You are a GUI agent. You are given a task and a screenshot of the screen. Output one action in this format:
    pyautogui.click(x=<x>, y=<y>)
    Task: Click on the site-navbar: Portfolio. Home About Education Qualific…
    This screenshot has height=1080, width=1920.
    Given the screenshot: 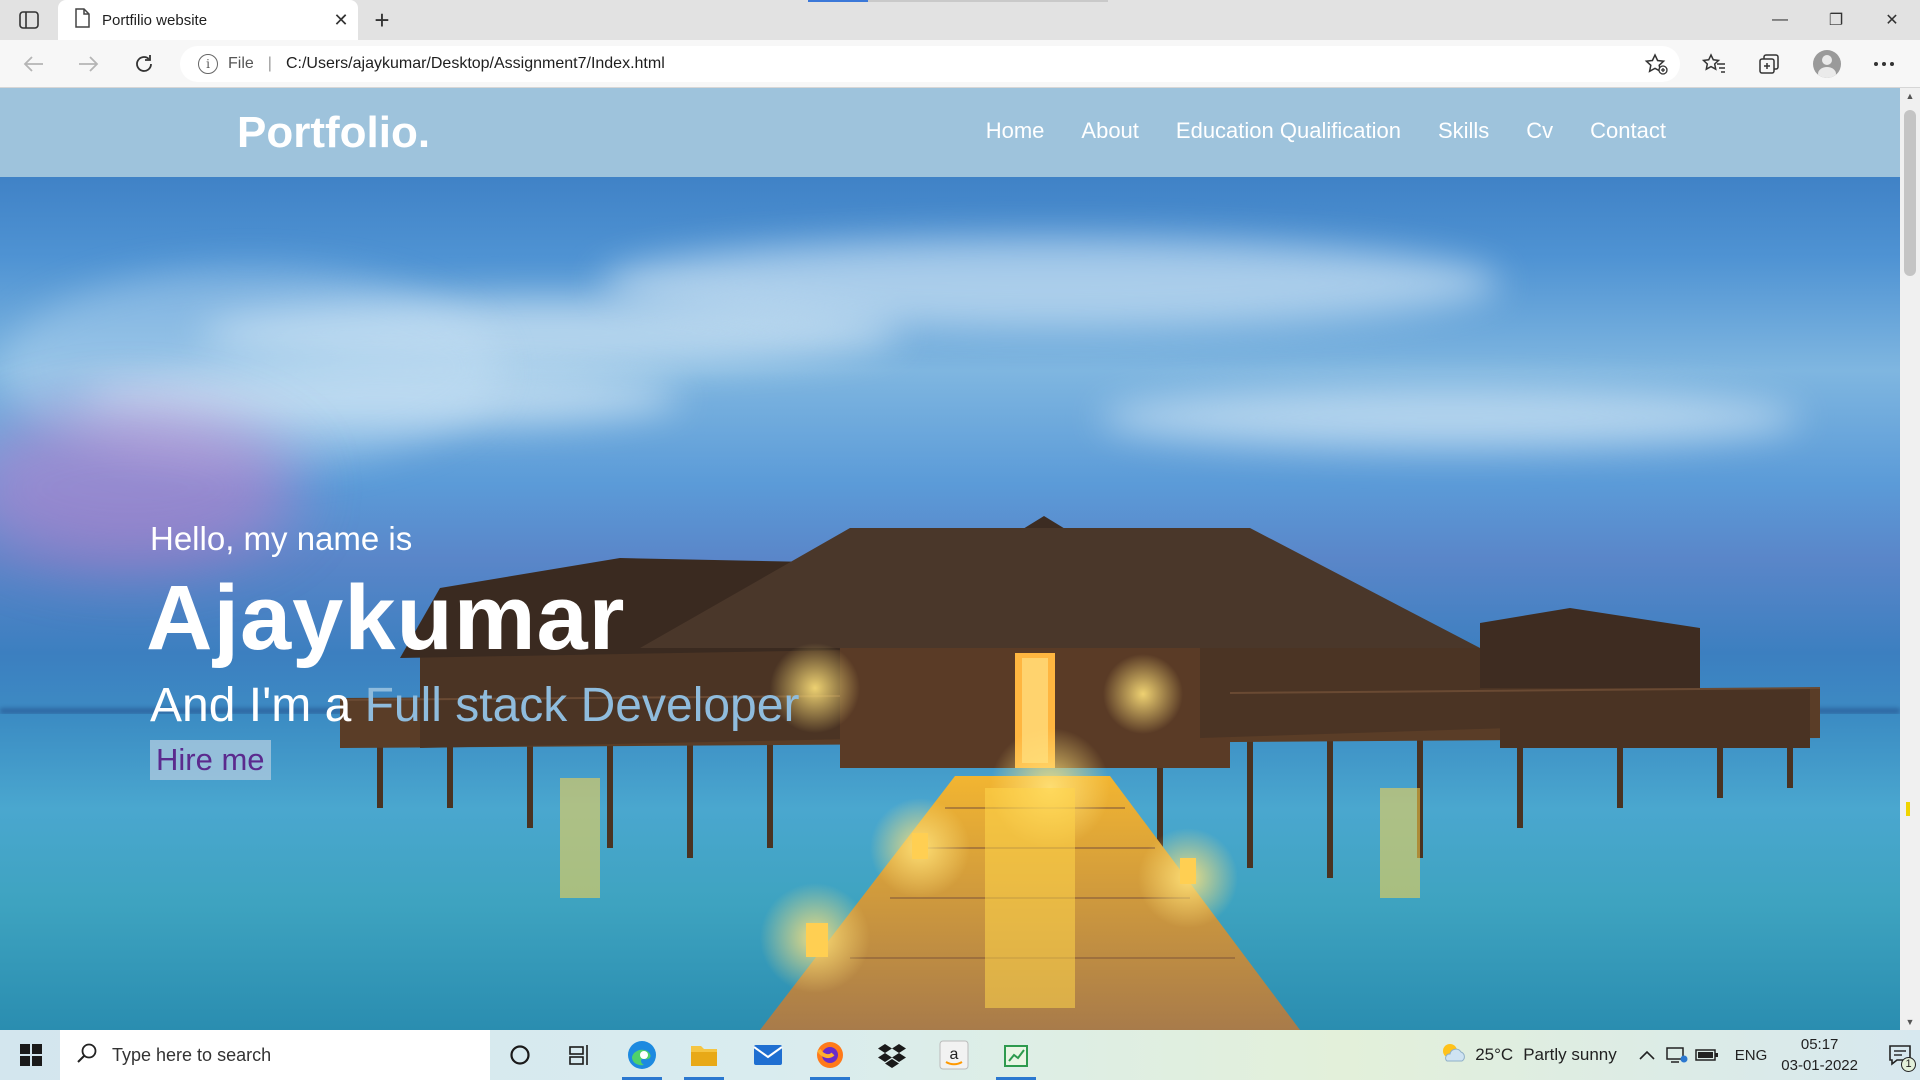 What is the action you would take?
    pyautogui.click(x=950, y=132)
    